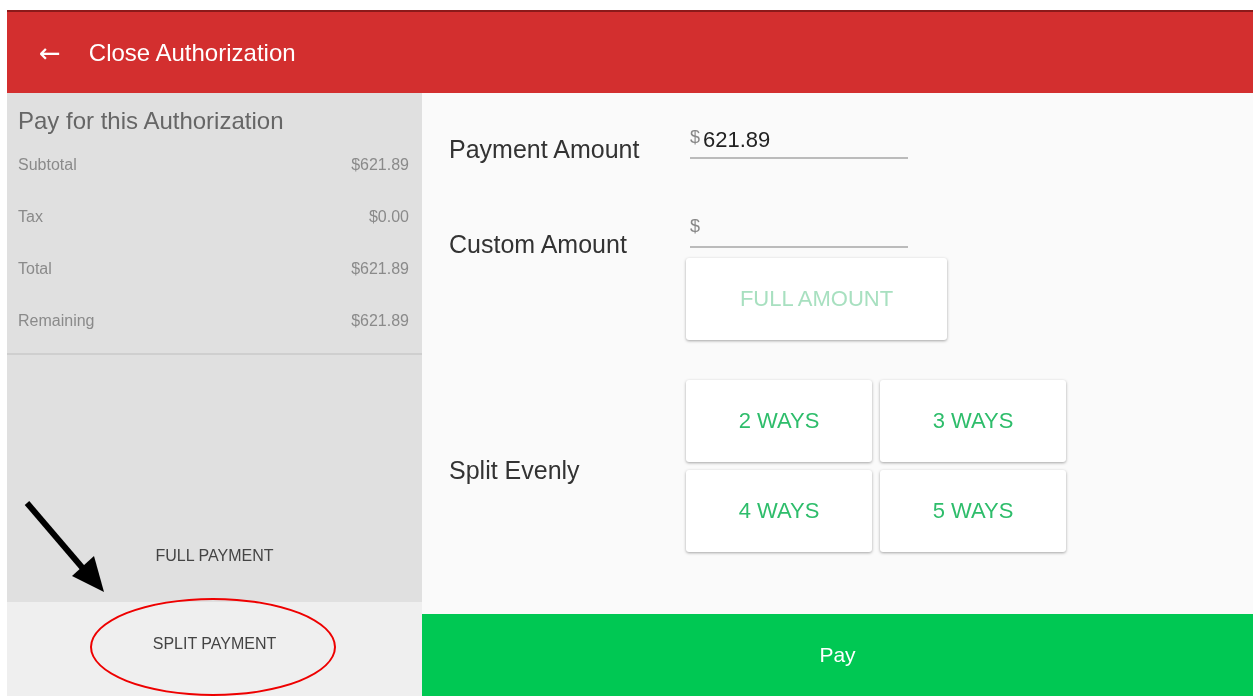 The height and width of the screenshot is (696, 1253). Describe the element at coordinates (35, 269) in the screenshot. I see `summary-label: Total` at that location.